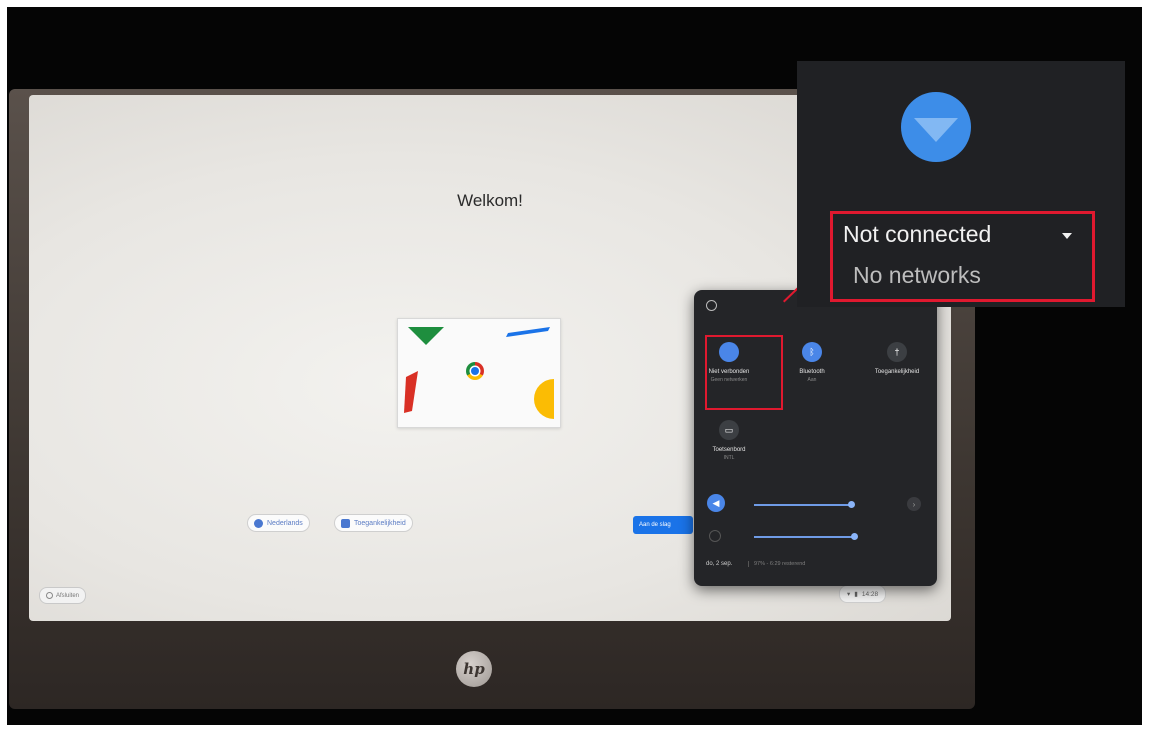  Describe the element at coordinates (849, 594) in the screenshot. I see `network-status-icon: ▾` at that location.